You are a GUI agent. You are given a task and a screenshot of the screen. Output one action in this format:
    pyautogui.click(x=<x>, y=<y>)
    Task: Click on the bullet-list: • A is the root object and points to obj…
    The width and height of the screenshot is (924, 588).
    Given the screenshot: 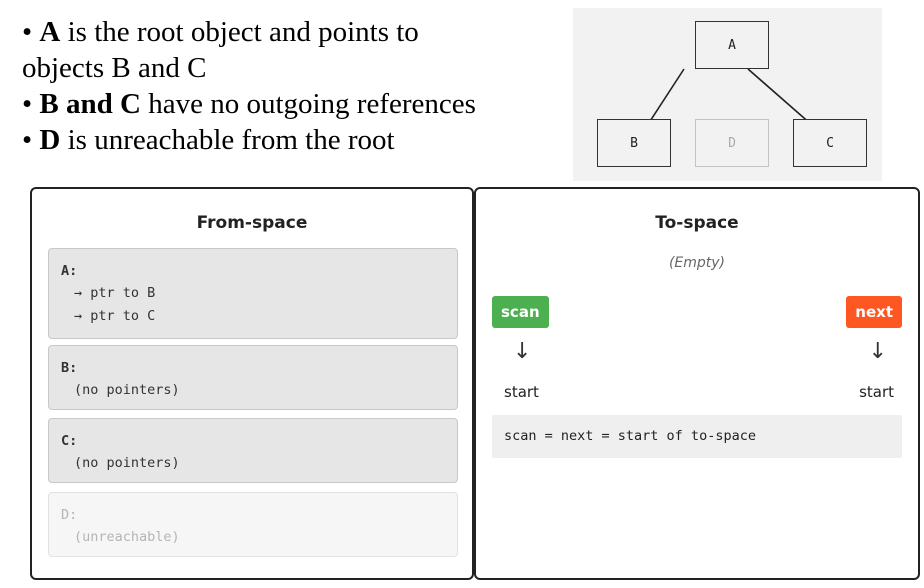 What is the action you would take?
    pyautogui.click(x=292, y=86)
    